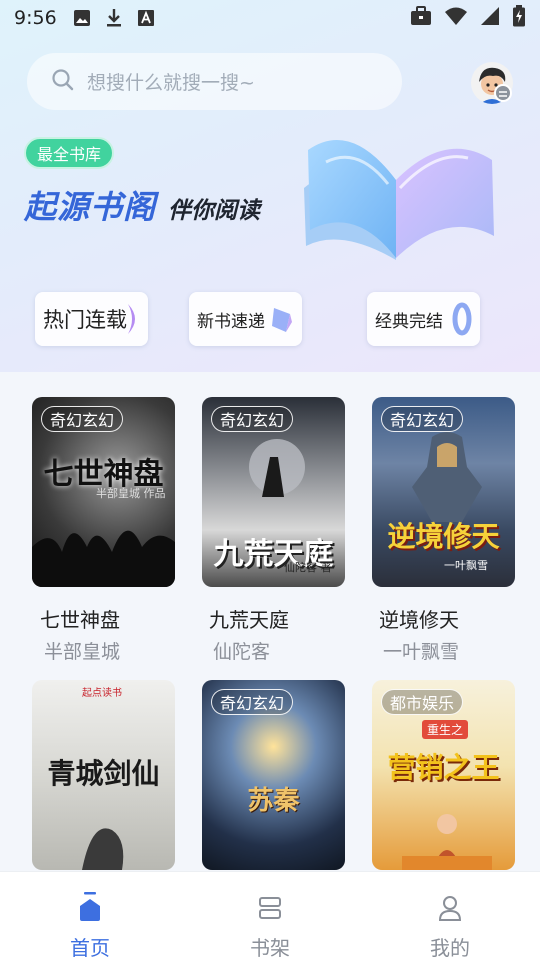 This screenshot has height=960, width=540. Describe the element at coordinates (90, 948) in the screenshot. I see `tab-label: 首页` at that location.